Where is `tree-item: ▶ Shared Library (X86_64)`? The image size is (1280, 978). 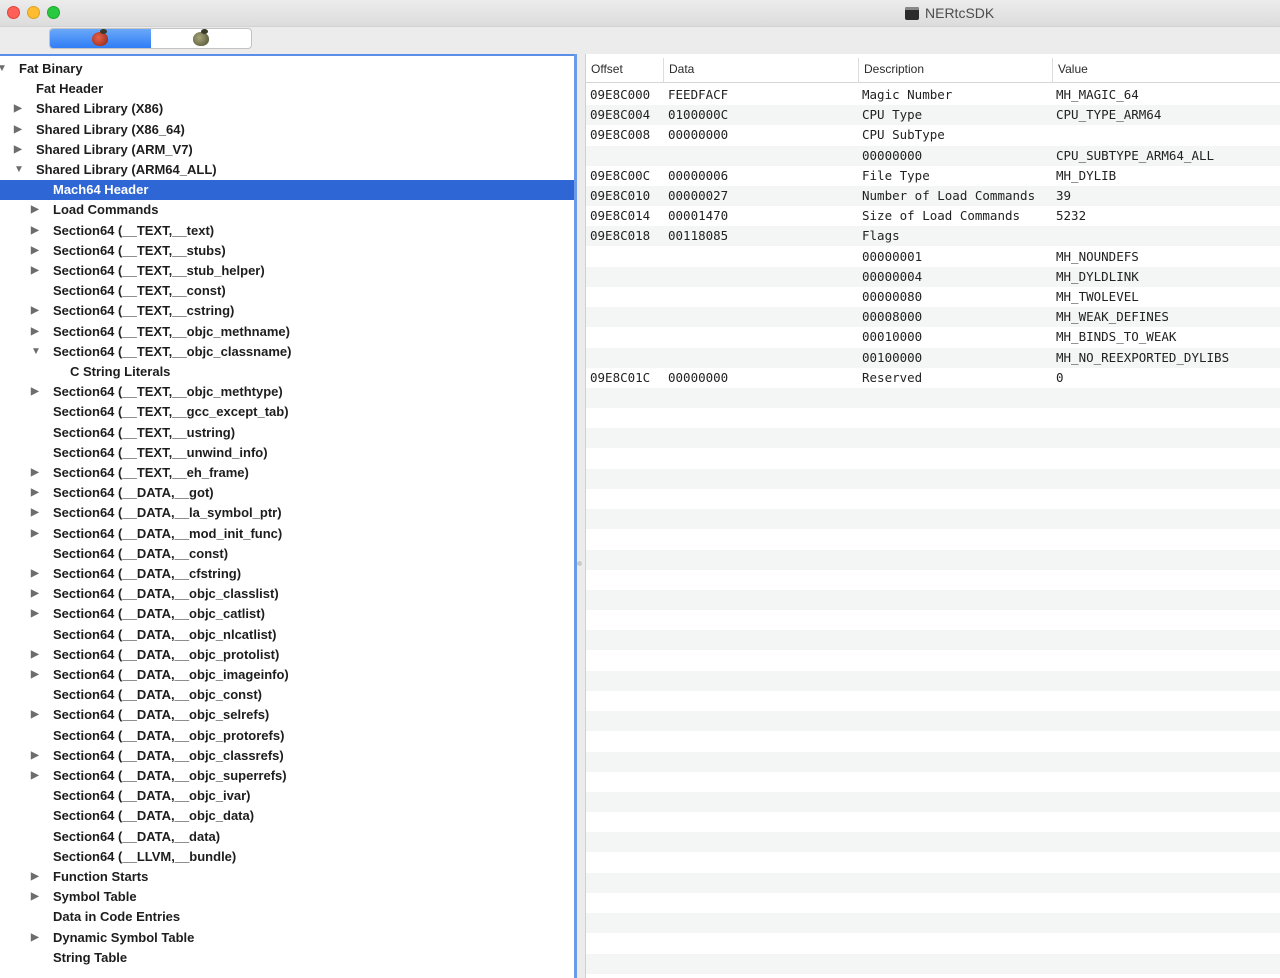 tree-item: ▶ Shared Library (X86_64) is located at coordinates (287, 130).